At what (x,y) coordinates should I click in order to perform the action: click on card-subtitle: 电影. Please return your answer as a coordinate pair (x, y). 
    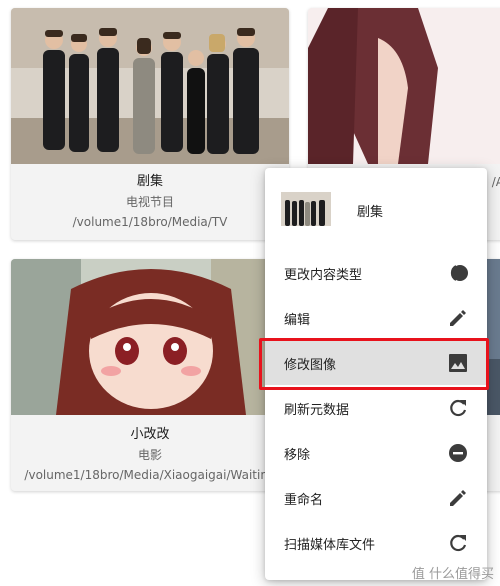
    Looking at the image, I should click on (149, 455).